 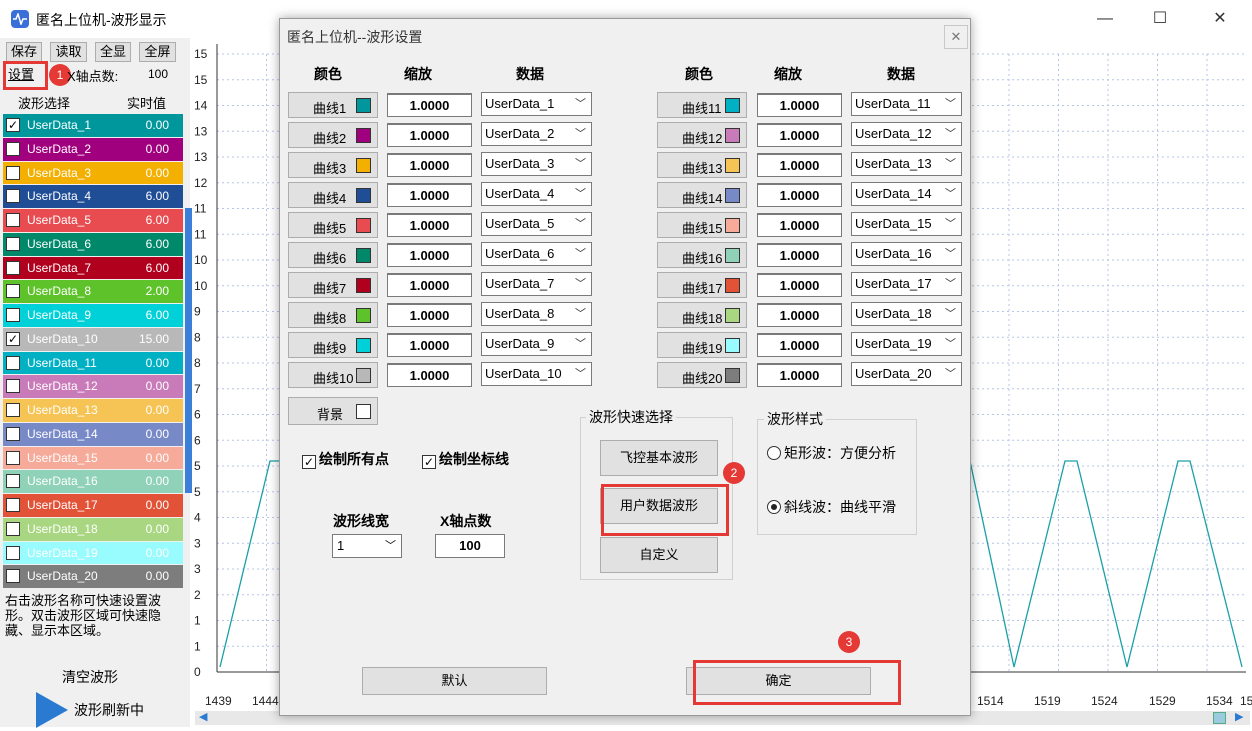 I want to click on curve-data-select: UserData_4 ﹀, so click(x=536, y=194).